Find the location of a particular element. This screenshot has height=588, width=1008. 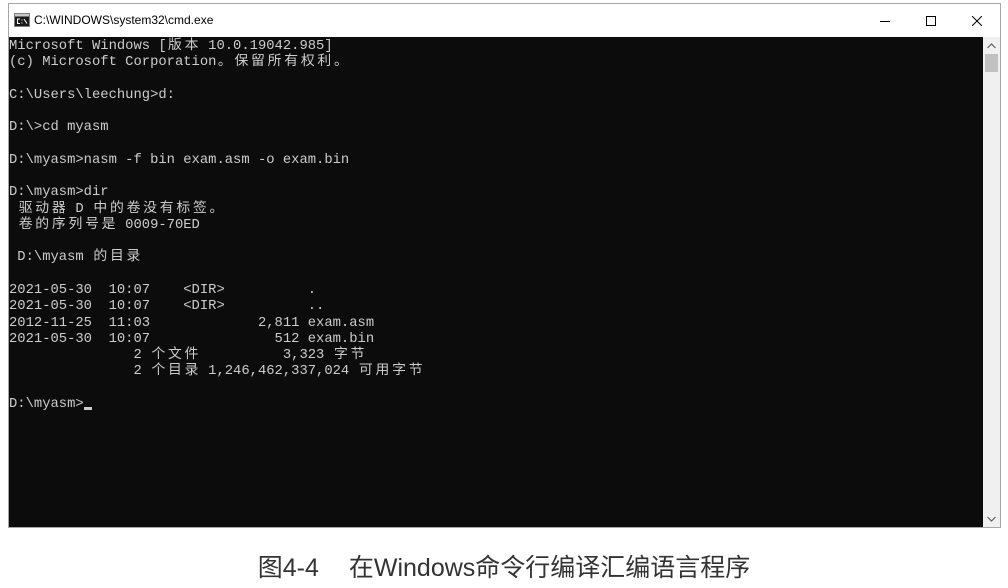

scroll-thumb is located at coordinates (991, 63).